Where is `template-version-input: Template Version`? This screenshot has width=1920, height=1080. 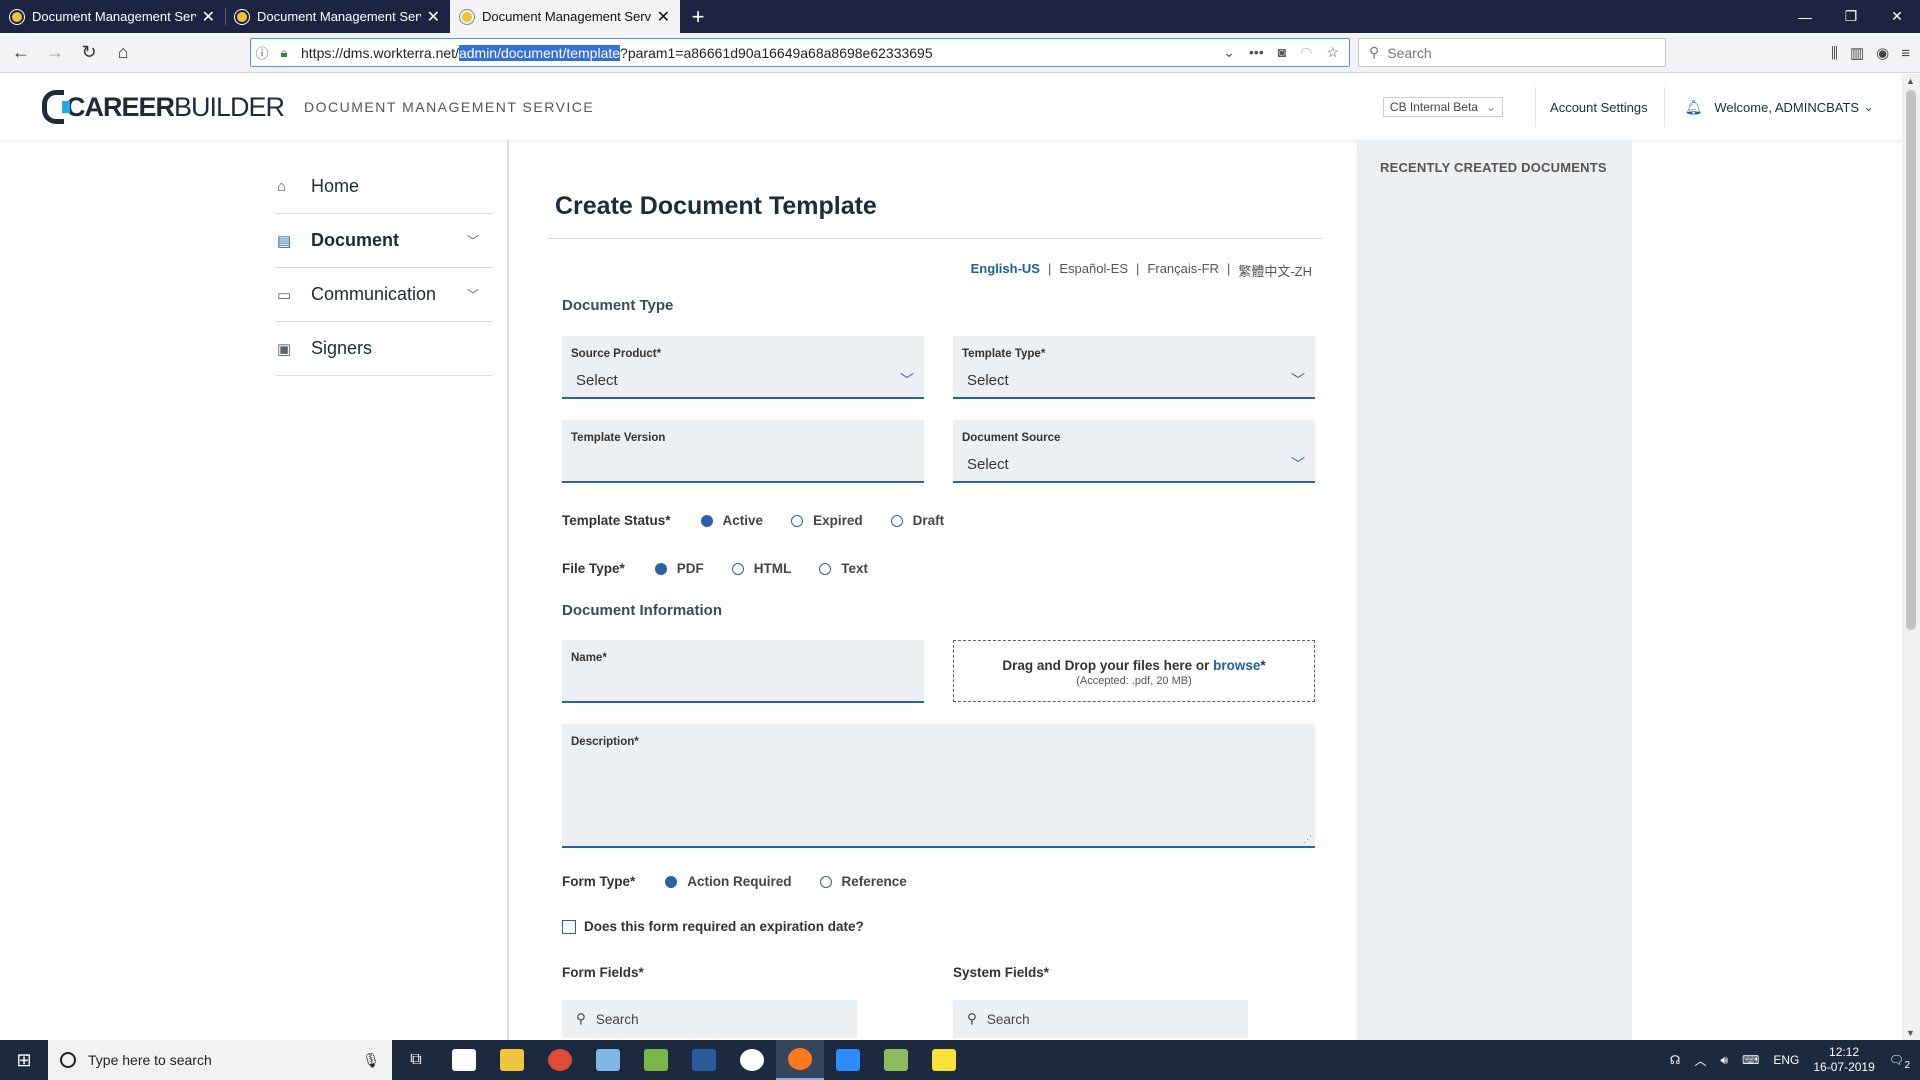
template-version-input: Template Version is located at coordinates (743, 451).